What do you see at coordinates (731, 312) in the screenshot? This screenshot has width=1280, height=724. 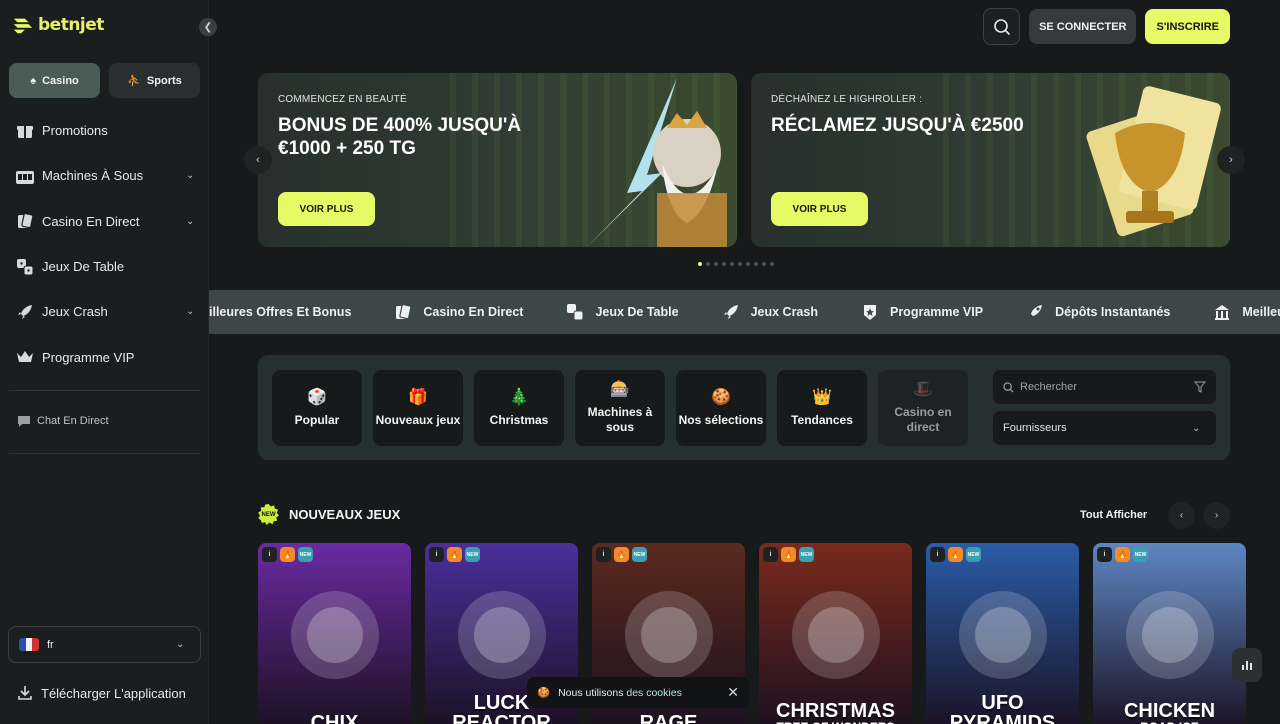 I see `rocket-icon` at bounding box center [731, 312].